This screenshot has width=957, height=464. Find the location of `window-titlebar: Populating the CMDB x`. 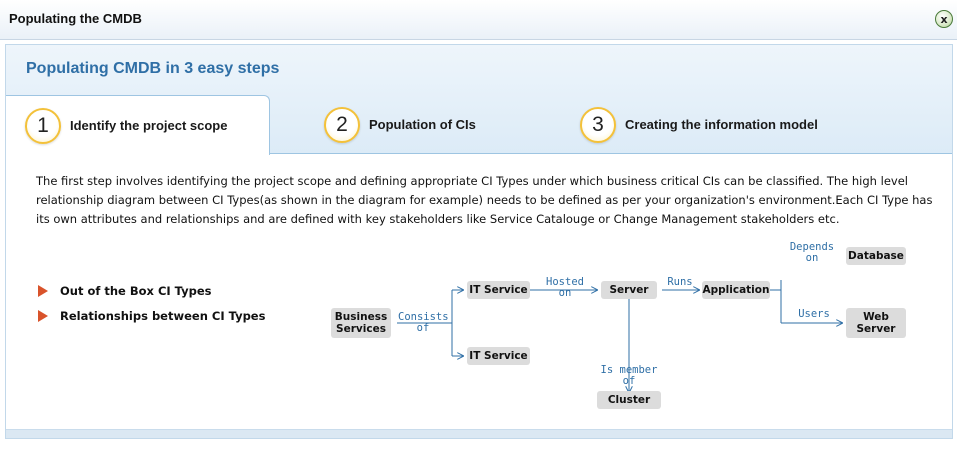

window-titlebar: Populating the CMDB x is located at coordinates (478, 20).